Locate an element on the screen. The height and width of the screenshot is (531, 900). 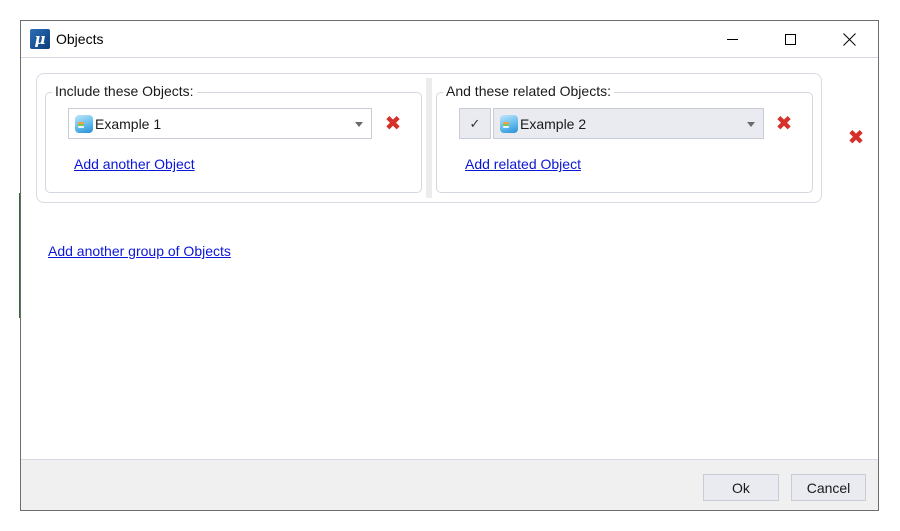
include-object-combo: Example 1 is located at coordinates (220, 123).